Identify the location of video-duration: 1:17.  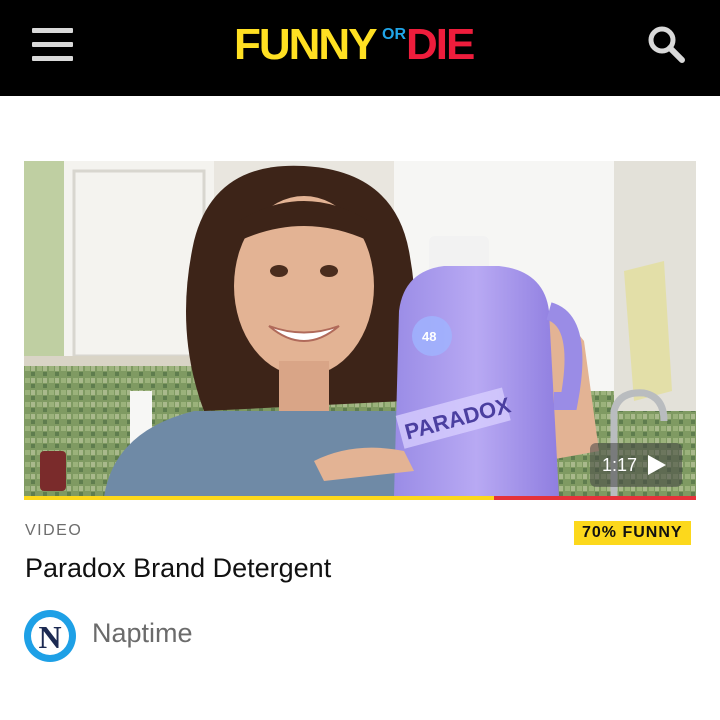
(620, 465).